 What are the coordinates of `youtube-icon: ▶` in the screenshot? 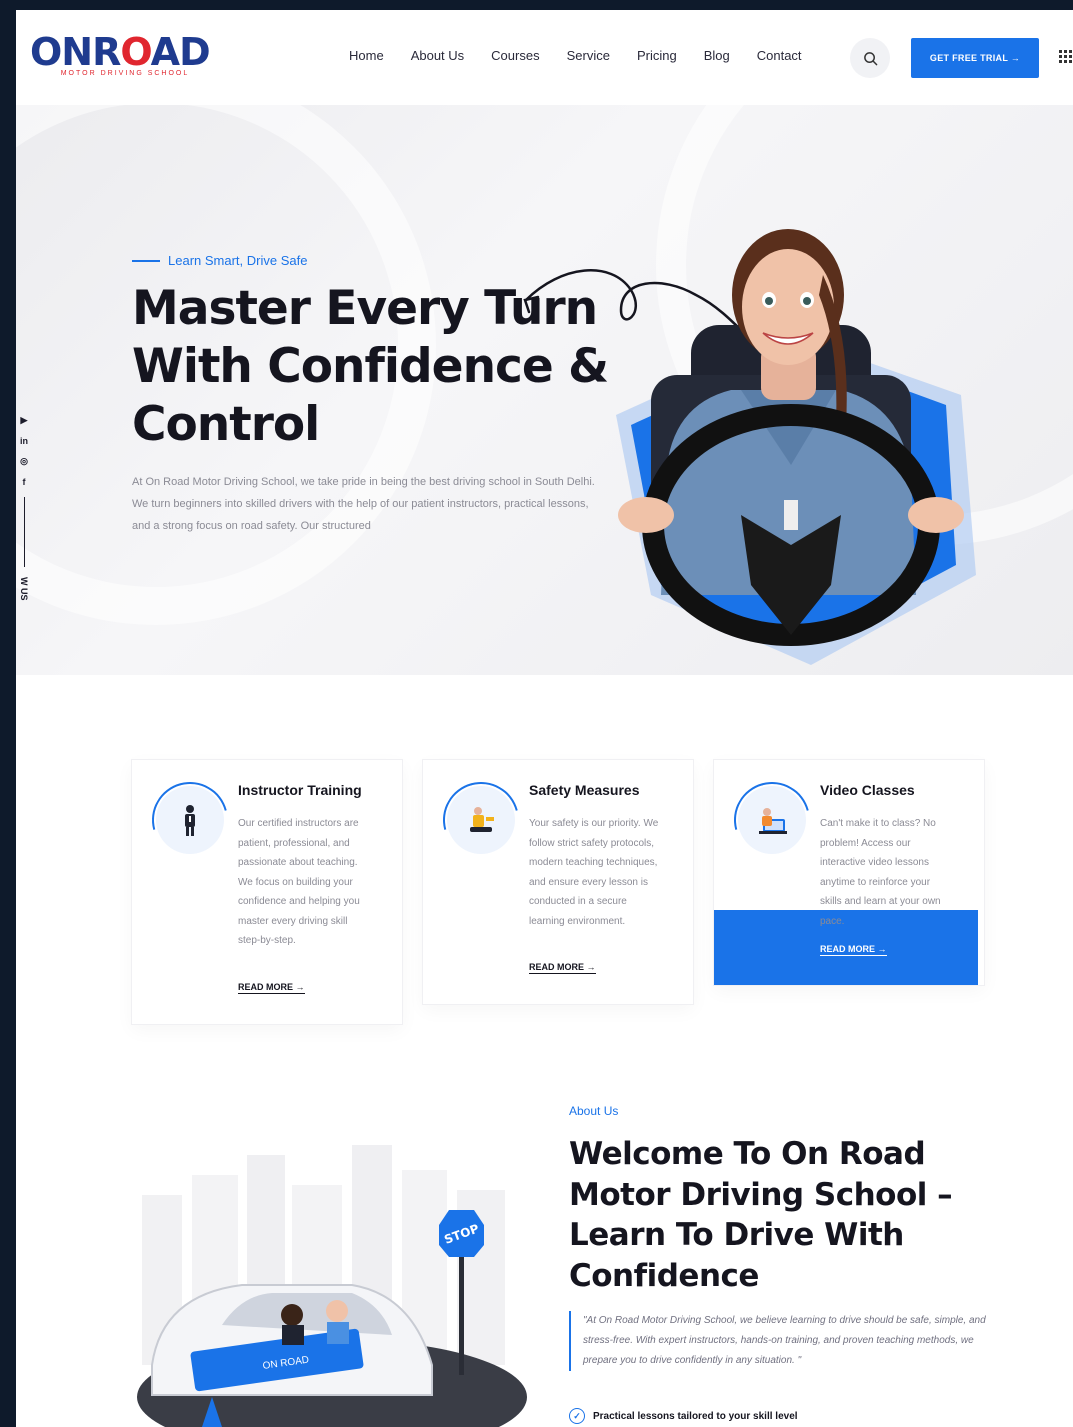 It's located at (24, 420).